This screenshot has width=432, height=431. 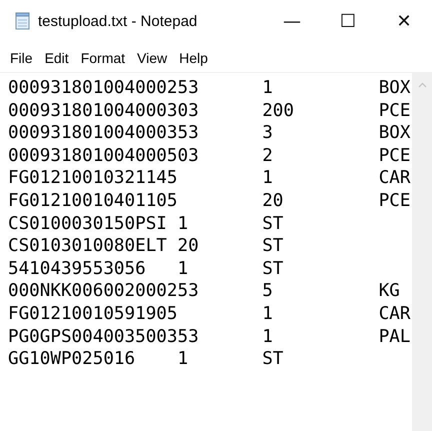 What do you see at coordinates (104, 133) in the screenshot?
I see `text-cell-text: 000931801004000353` at bounding box center [104, 133].